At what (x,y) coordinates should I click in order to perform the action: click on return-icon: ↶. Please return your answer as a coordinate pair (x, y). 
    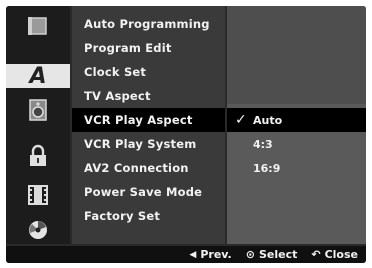
    Looking at the image, I should click on (316, 254).